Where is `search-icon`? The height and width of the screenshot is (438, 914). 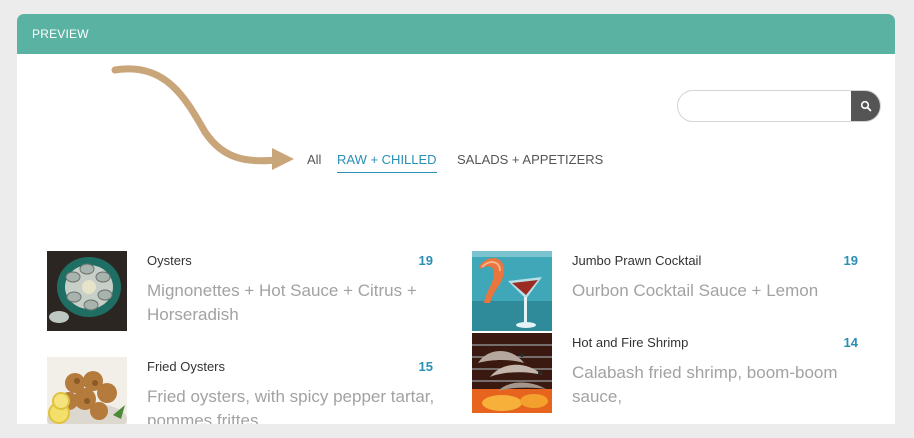
search-icon is located at coordinates (866, 106).